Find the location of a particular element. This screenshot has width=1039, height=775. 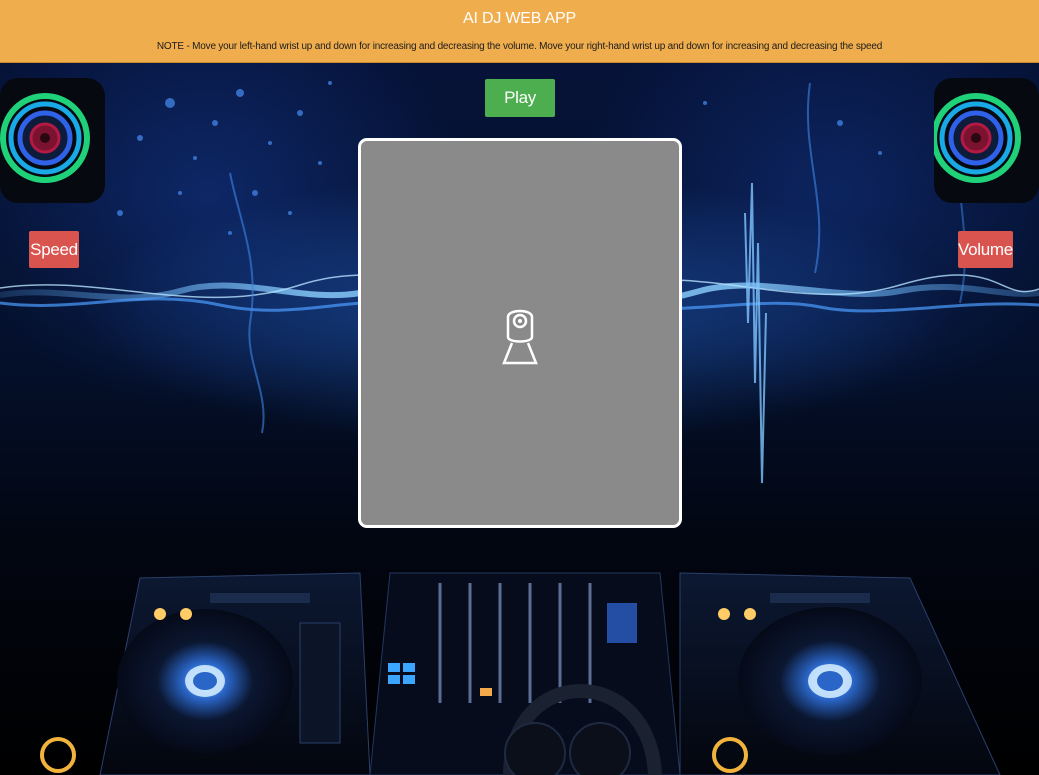

play-button: Play is located at coordinates (520, 98).